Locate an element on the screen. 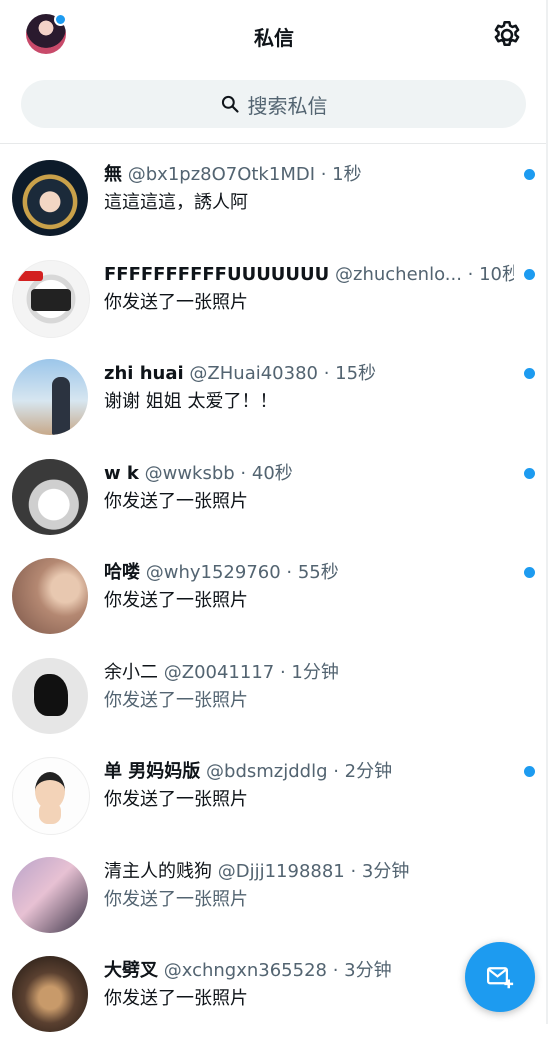 The width and height of the screenshot is (548, 1040). message-preview: 這這這這，誘人阿 is located at coordinates (176, 202).